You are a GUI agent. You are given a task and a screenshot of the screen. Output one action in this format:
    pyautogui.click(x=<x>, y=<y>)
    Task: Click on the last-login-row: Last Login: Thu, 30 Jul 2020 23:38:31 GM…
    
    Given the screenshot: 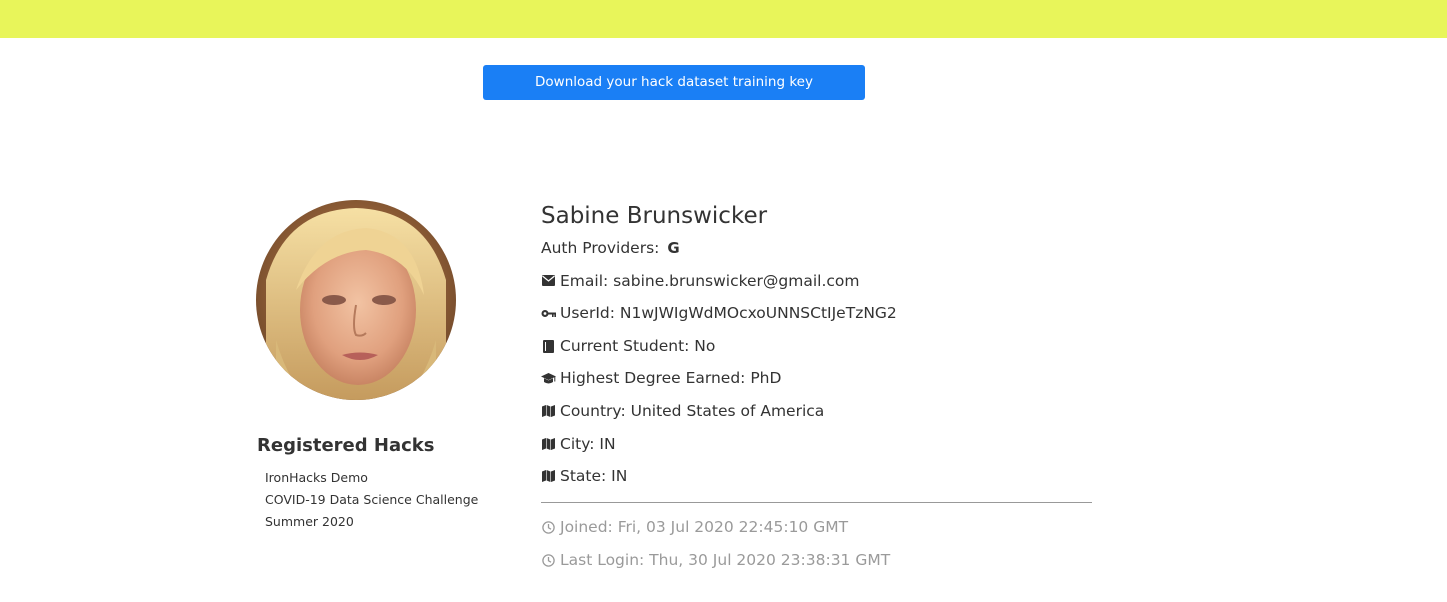 What is the action you would take?
    pyautogui.click(x=816, y=560)
    